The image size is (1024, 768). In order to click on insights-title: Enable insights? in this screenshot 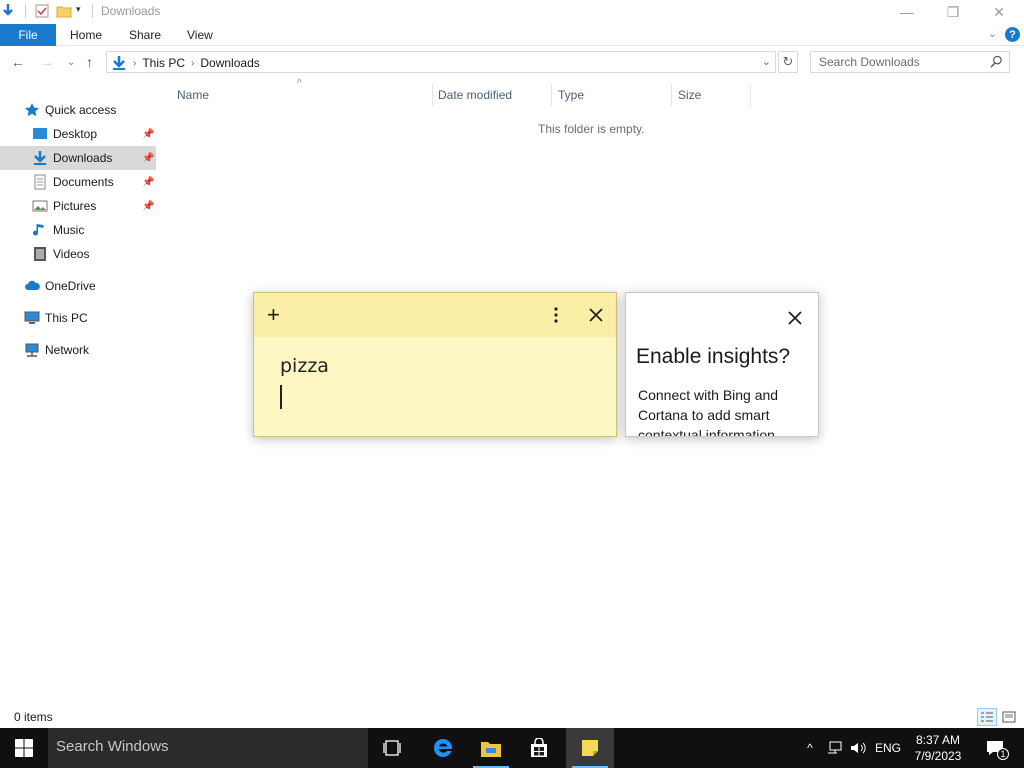, I will do `click(713, 356)`.